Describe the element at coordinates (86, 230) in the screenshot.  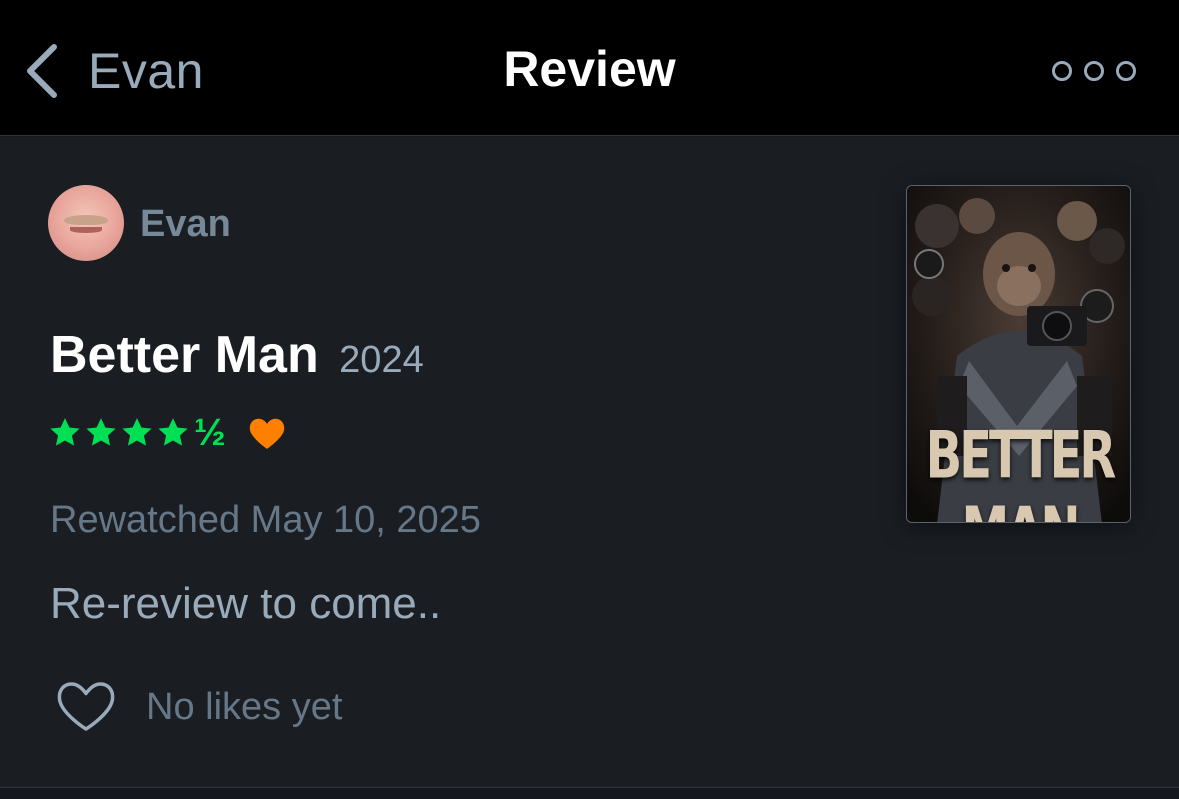
I see `avatar-mouth` at that location.